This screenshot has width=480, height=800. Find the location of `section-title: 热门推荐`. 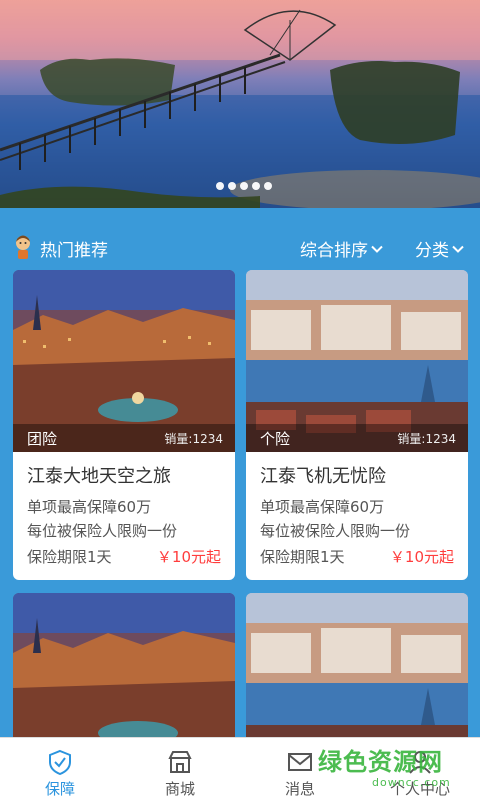

section-title: 热门推荐 is located at coordinates (74, 251).